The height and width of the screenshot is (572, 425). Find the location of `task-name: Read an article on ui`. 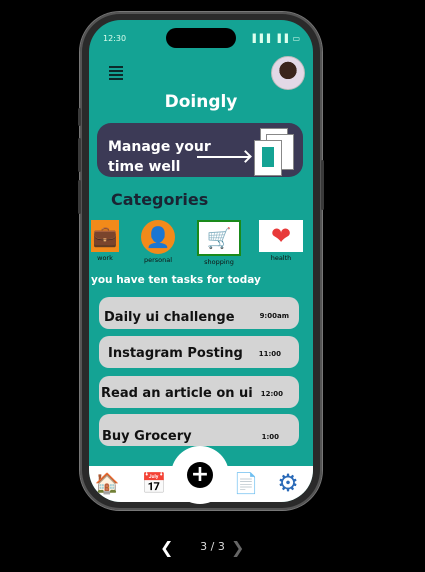

task-name: Read an article on ui is located at coordinates (177, 393).